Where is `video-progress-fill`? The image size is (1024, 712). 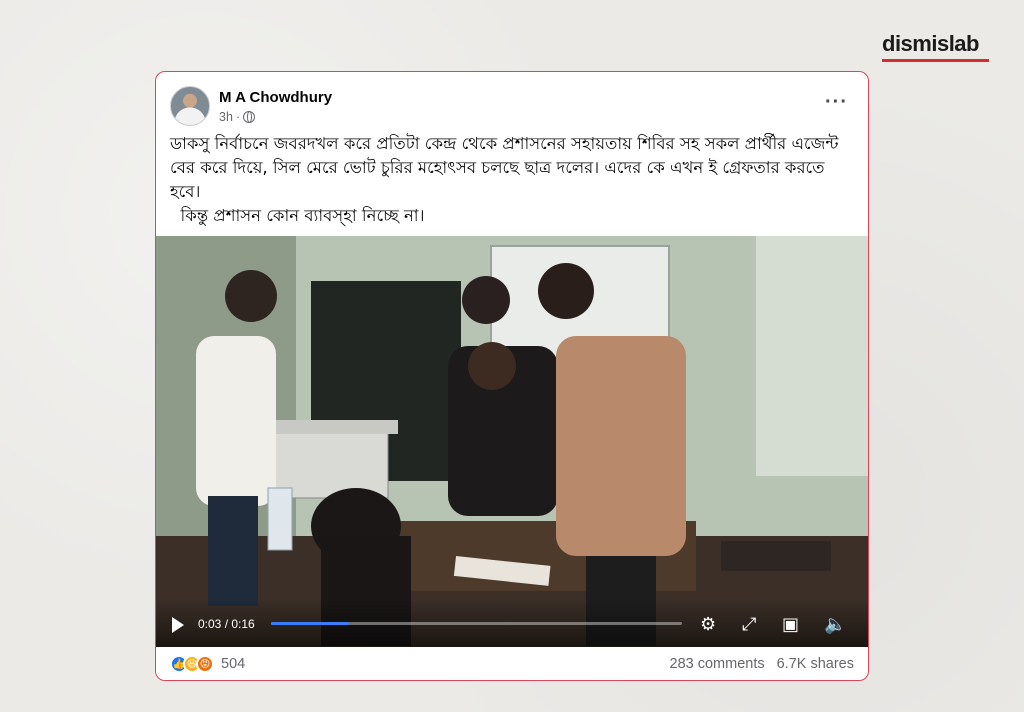 video-progress-fill is located at coordinates (310, 623).